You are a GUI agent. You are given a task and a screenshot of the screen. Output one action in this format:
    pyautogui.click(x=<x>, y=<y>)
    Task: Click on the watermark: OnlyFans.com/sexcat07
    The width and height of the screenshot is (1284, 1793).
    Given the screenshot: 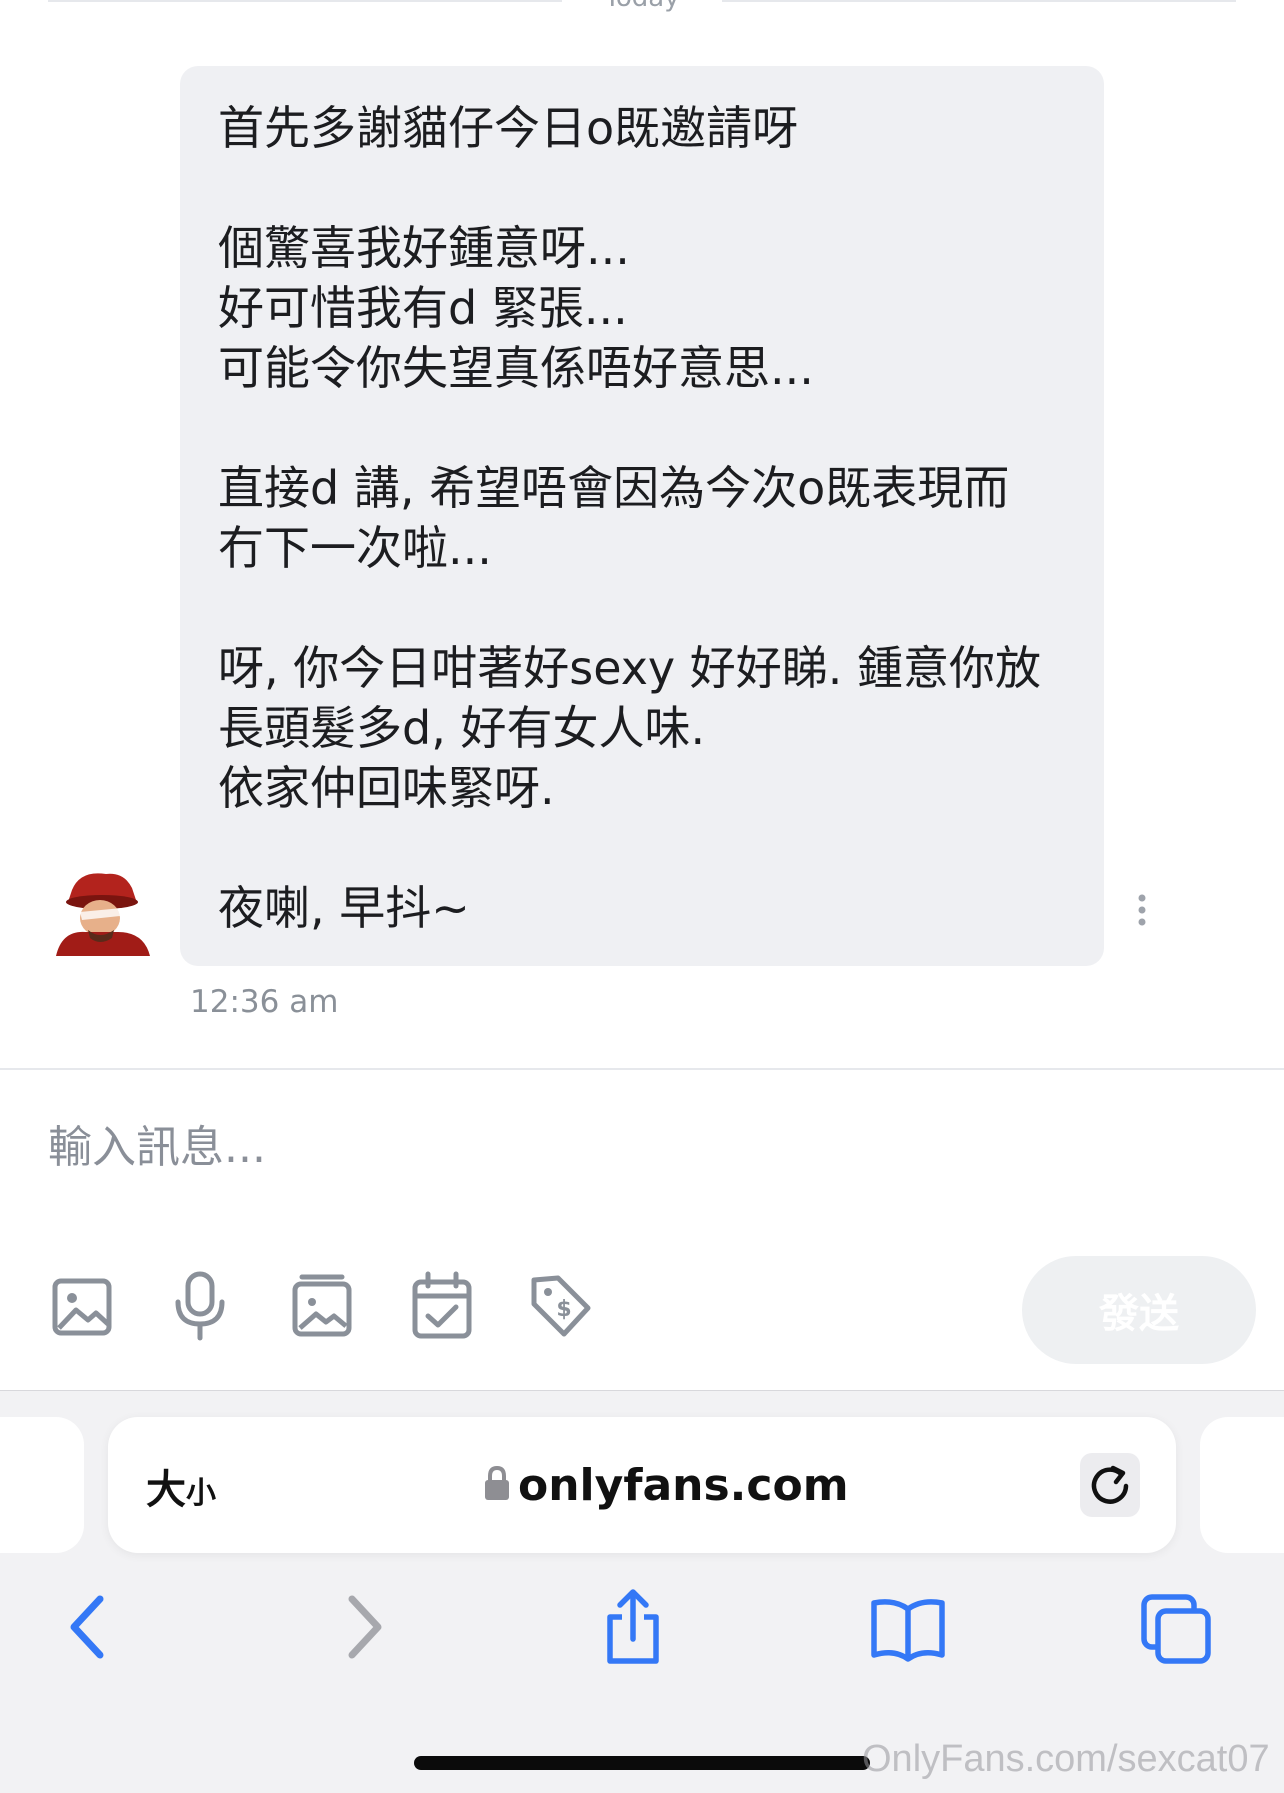 What is the action you would take?
    pyautogui.click(x=1066, y=1759)
    